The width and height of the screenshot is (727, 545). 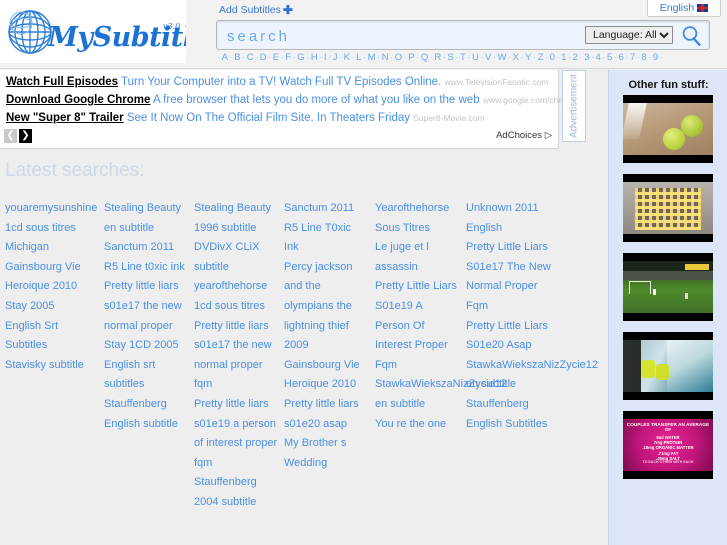 What do you see at coordinates (239, 248) in the screenshot?
I see `search-term-link: DVDivX CLiX` at bounding box center [239, 248].